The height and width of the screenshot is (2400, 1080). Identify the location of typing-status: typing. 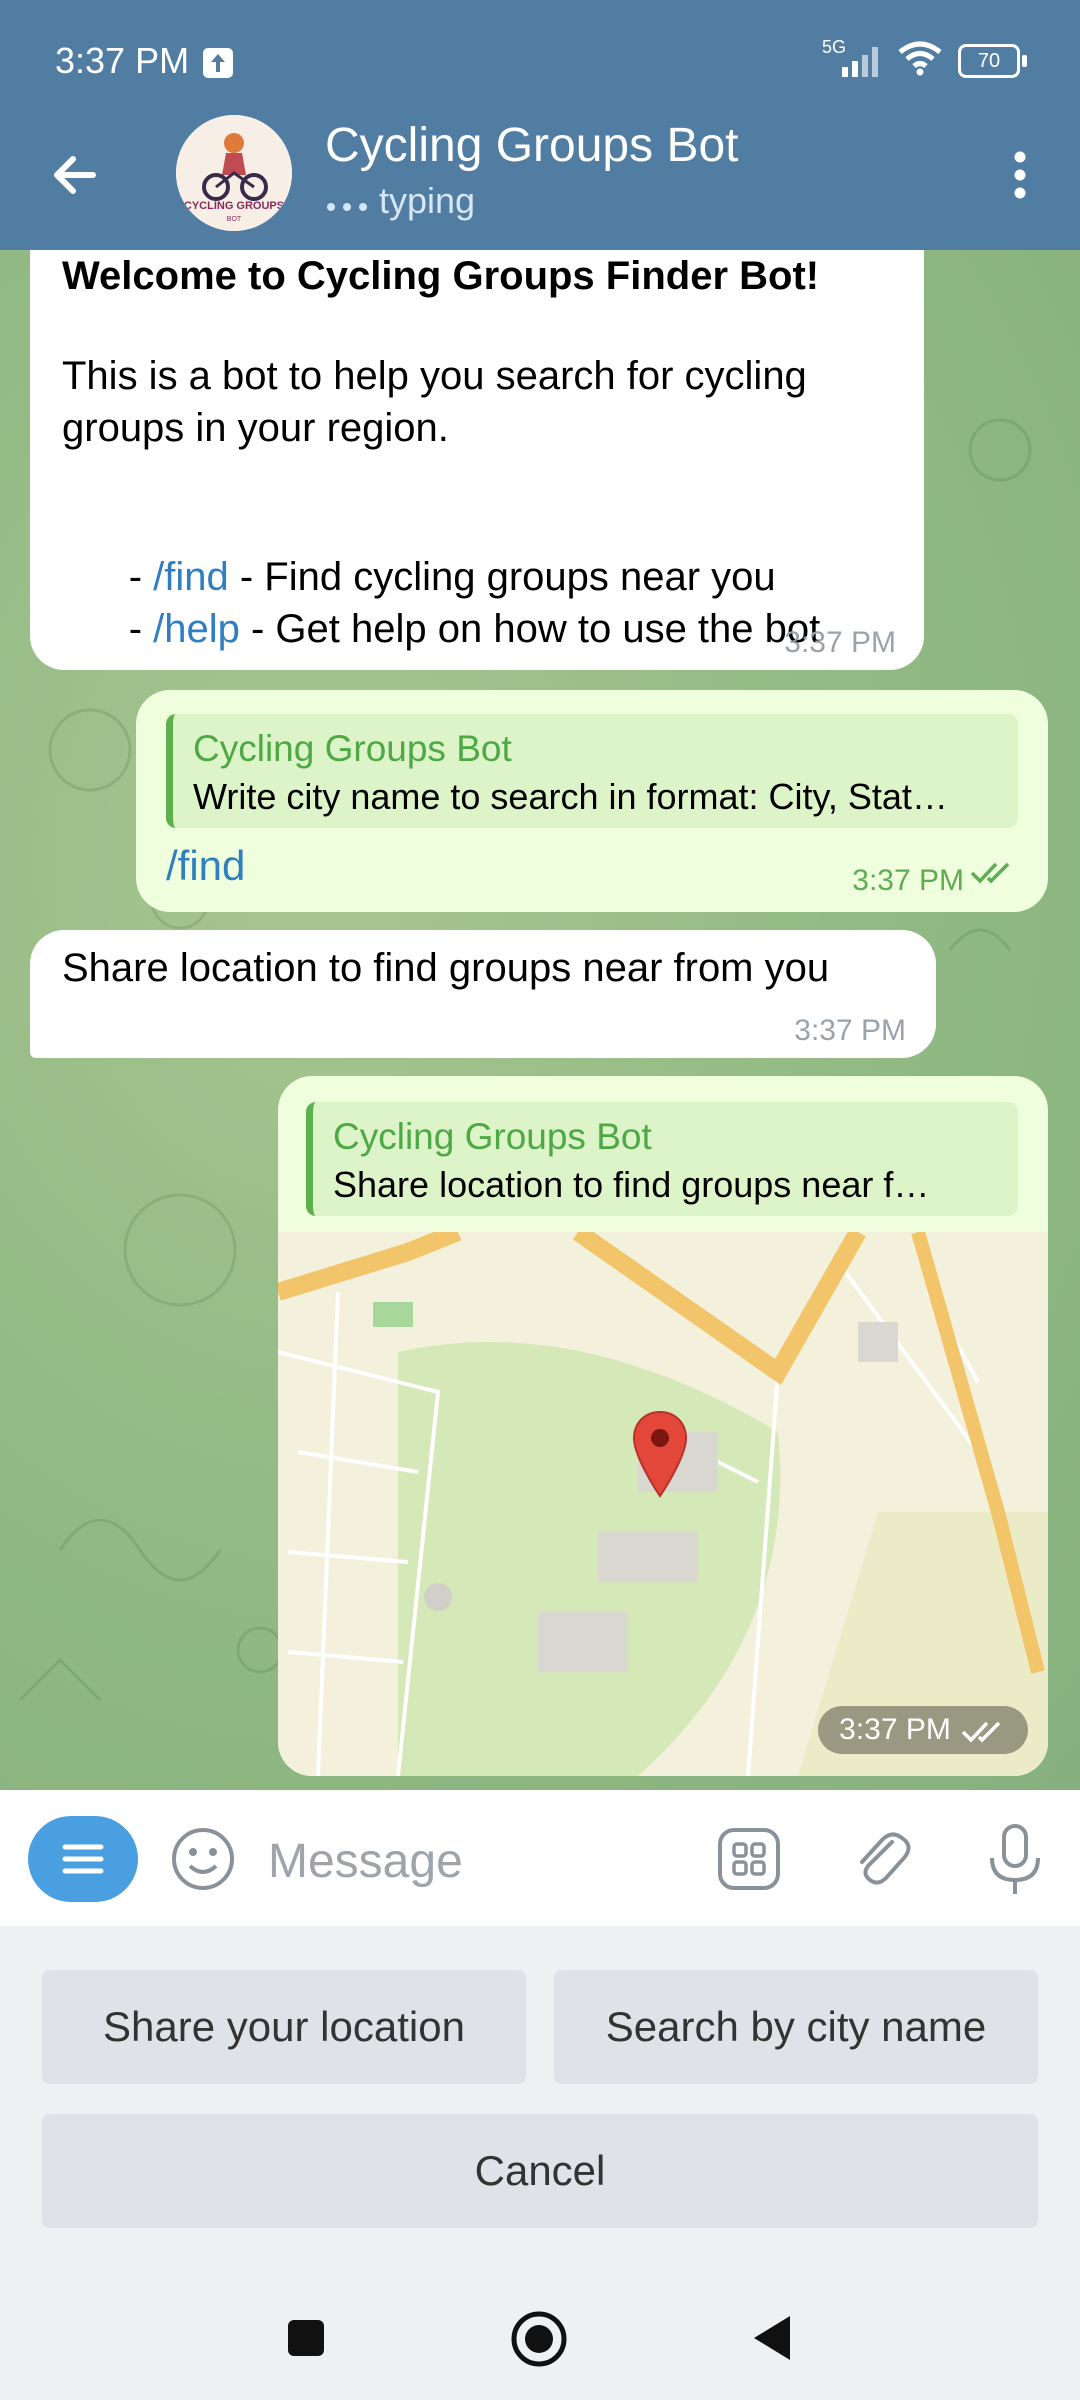
(400, 201).